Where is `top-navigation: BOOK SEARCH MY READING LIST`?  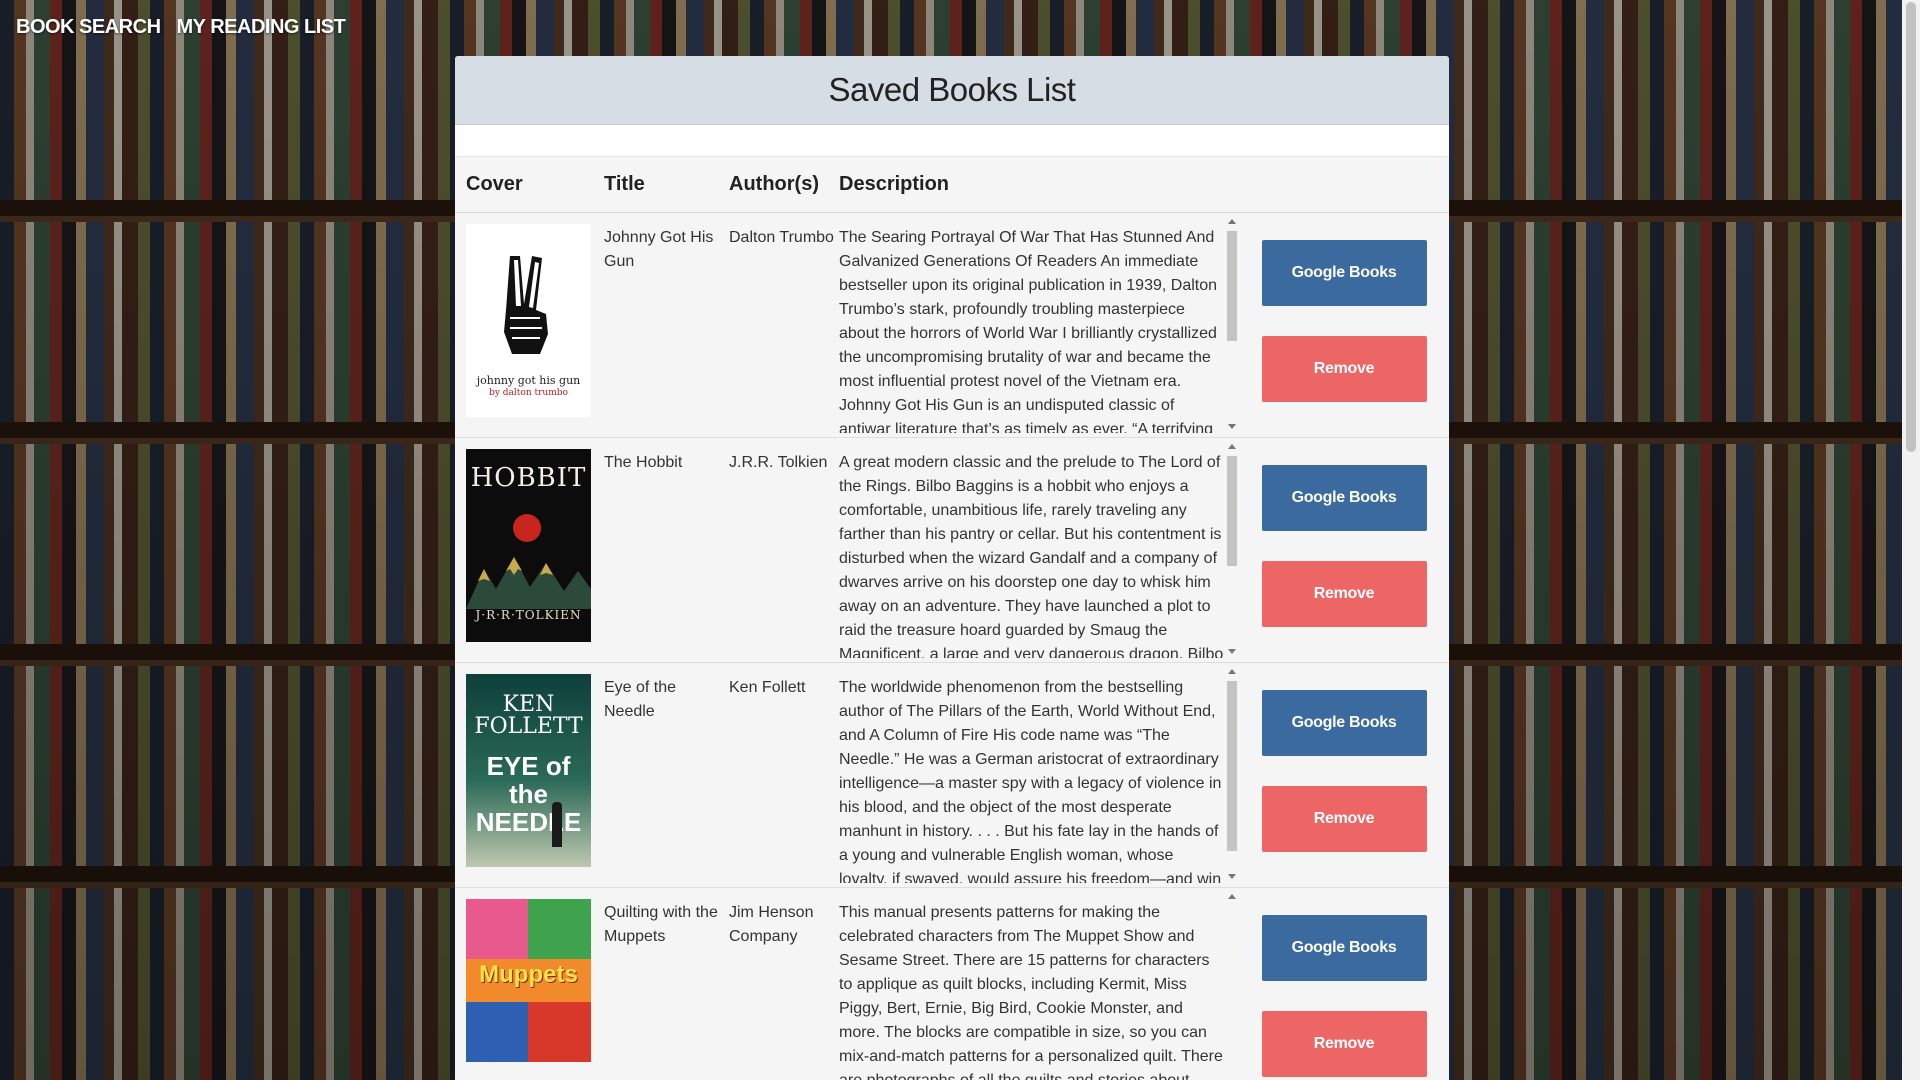 top-navigation: BOOK SEARCH MY READING LIST is located at coordinates (181, 27).